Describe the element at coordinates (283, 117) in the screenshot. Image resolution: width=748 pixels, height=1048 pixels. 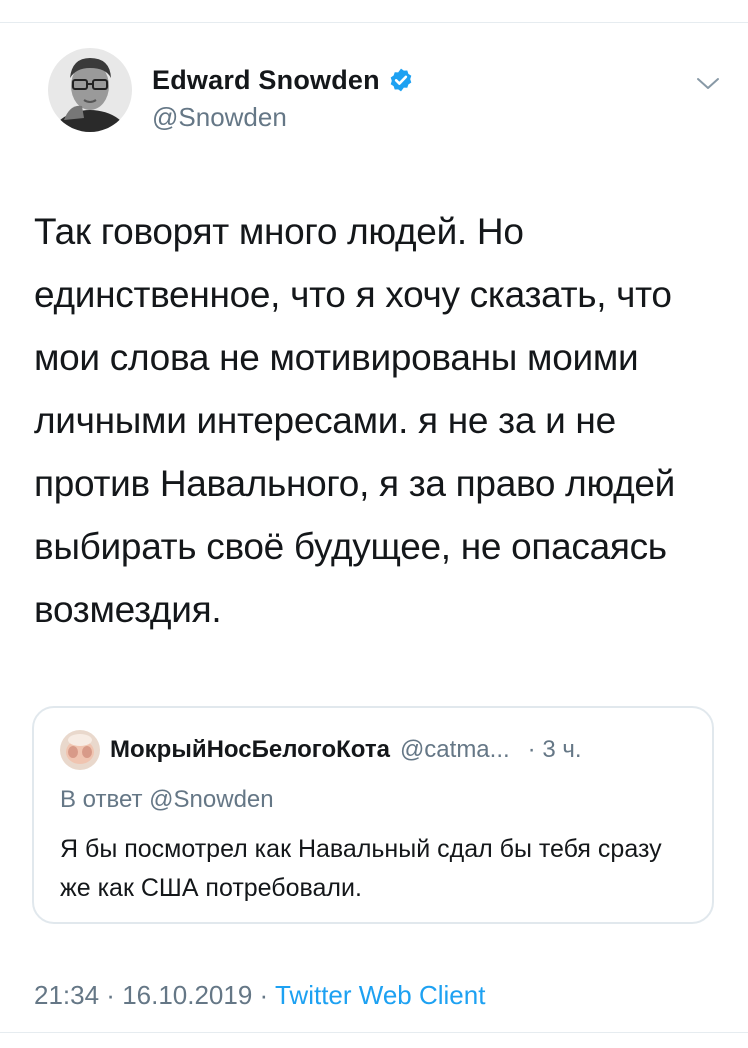
I see `author-handle: @Snowden` at that location.